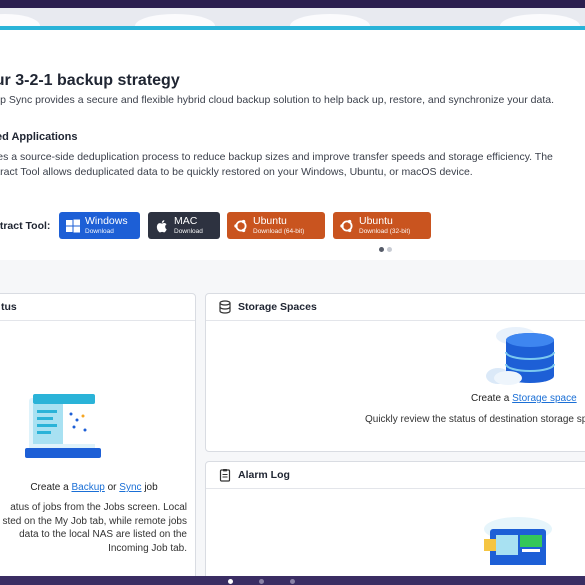 The width and height of the screenshot is (585, 585). I want to click on jobs-illustration-icon, so click(63, 426).